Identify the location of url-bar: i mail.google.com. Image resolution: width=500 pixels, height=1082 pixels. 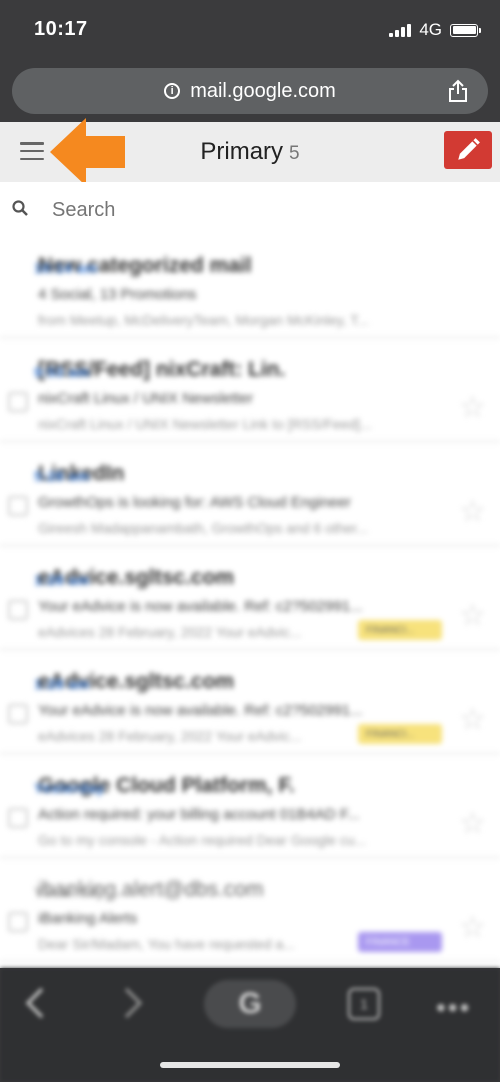
(250, 91).